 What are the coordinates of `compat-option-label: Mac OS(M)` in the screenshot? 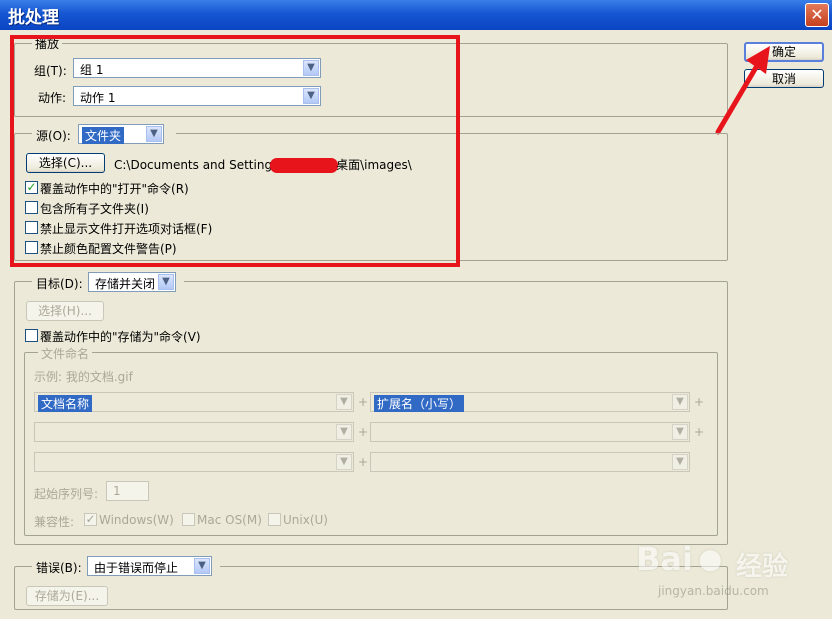 It's located at (229, 520).